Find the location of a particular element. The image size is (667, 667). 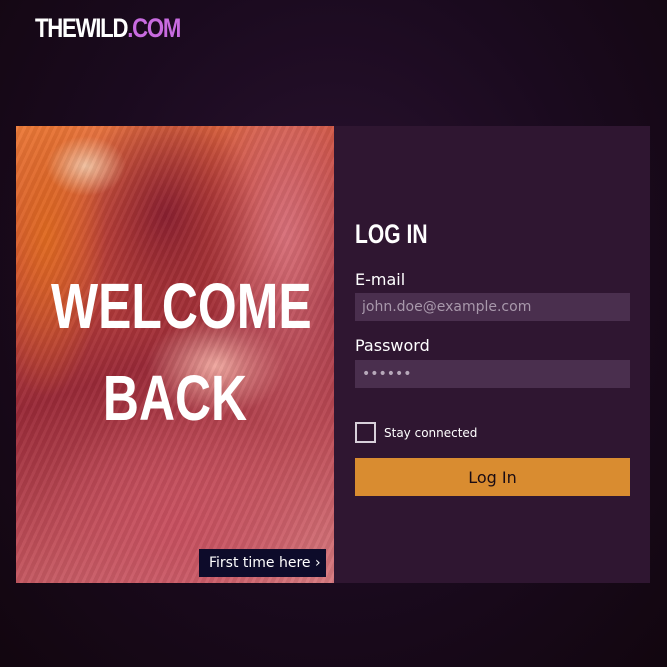

hero-title-line2: BACK is located at coordinates (175, 398).